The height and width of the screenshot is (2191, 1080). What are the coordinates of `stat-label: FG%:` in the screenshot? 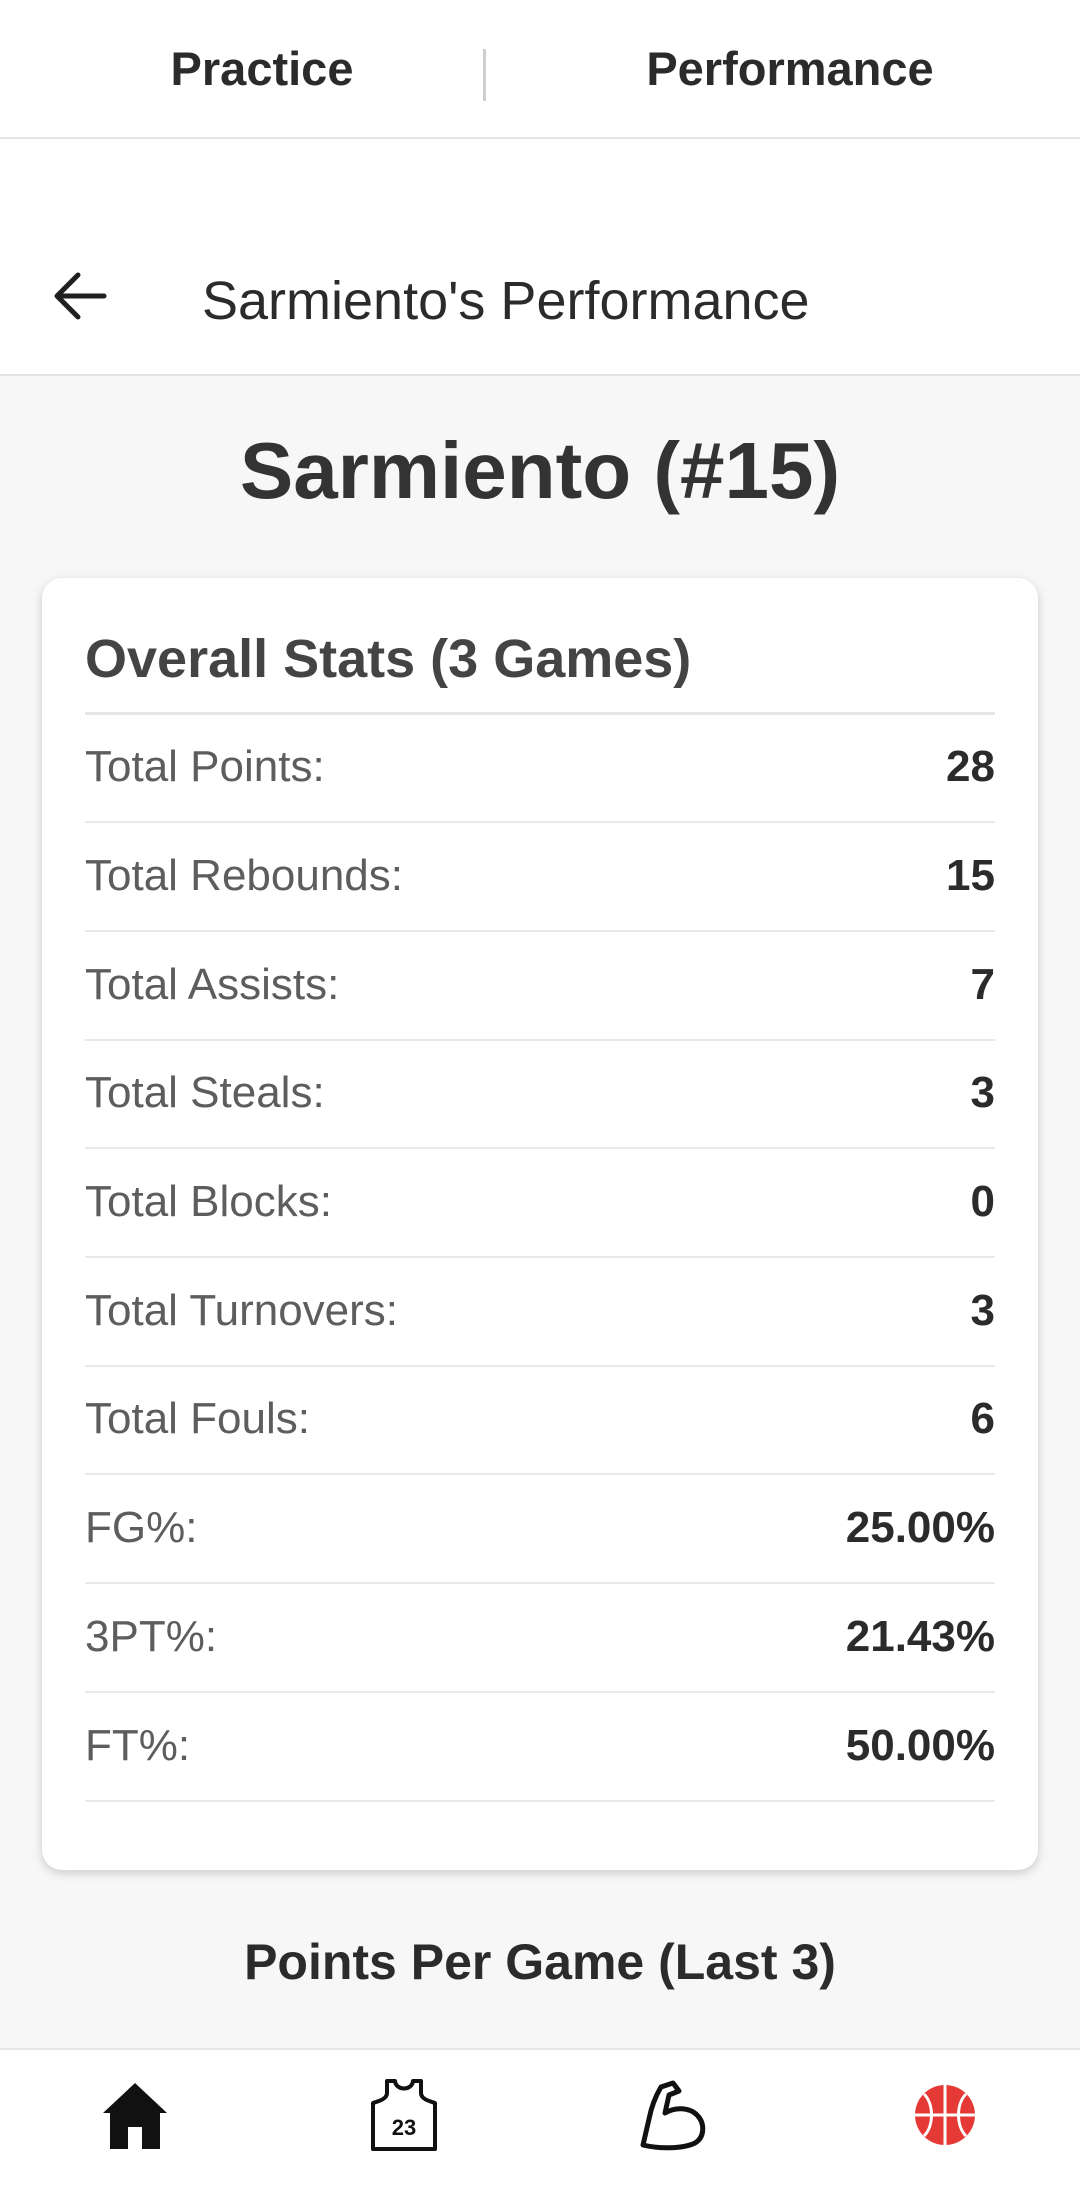 It's located at (141, 1527).